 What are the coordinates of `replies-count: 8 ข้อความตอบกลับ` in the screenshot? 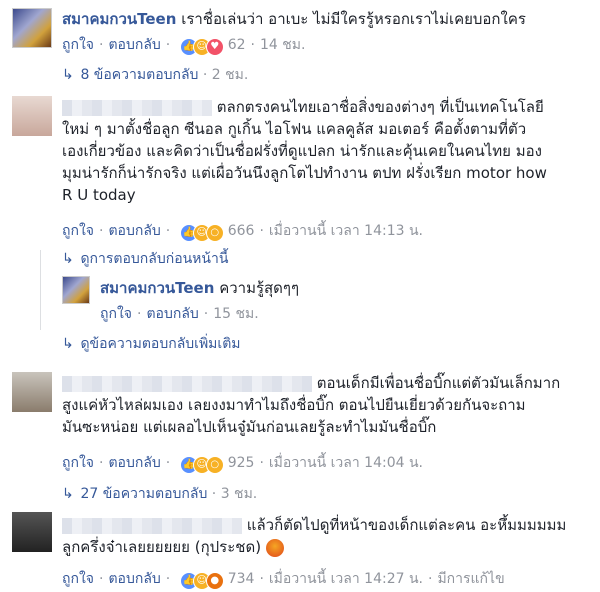 It's located at (139, 75).